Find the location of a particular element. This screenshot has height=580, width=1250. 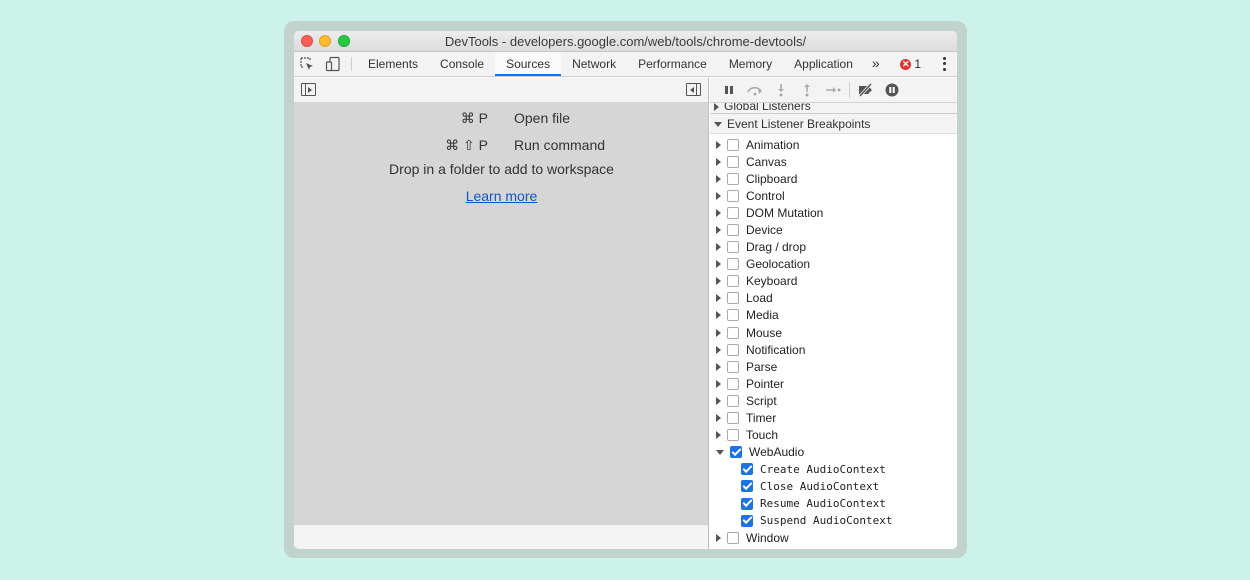

breakpoint-item-resume-audiocontext: Resume AudioContext is located at coordinates (833, 503).